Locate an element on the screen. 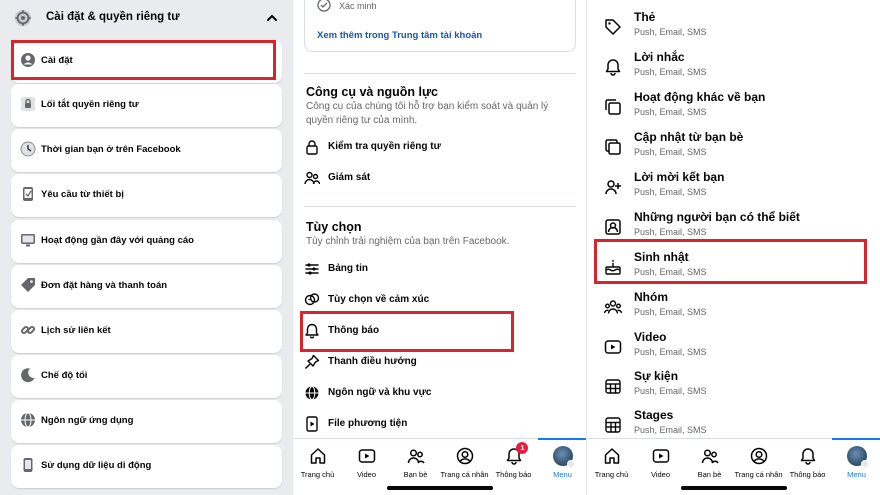 This screenshot has height=495, width=880. feed-item: Bảng tin is located at coordinates (434, 270).